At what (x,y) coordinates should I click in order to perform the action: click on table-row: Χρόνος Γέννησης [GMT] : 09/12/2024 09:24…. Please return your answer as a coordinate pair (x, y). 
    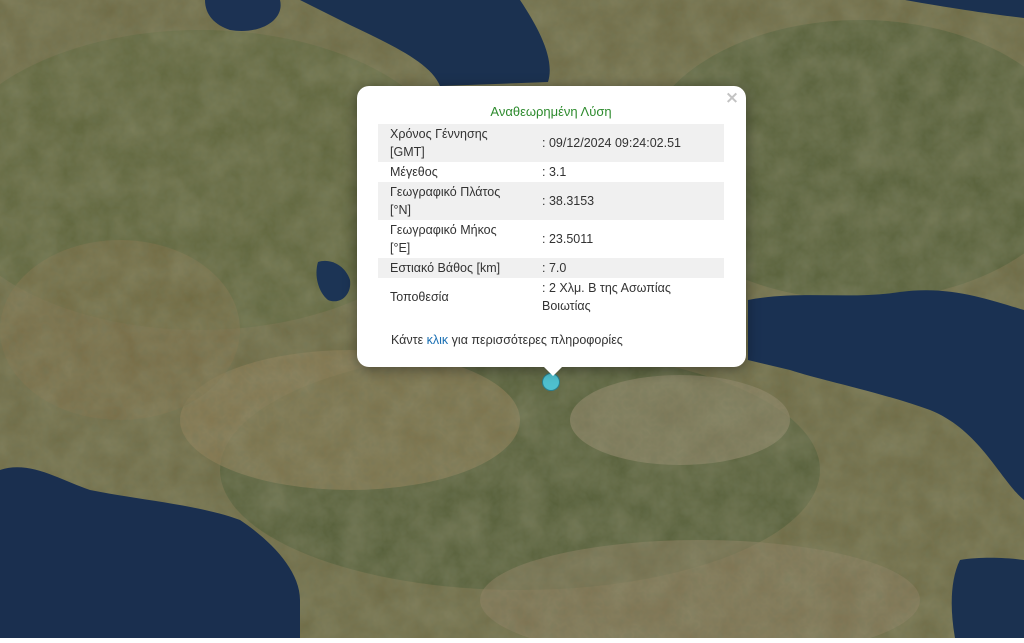
    Looking at the image, I should click on (551, 143).